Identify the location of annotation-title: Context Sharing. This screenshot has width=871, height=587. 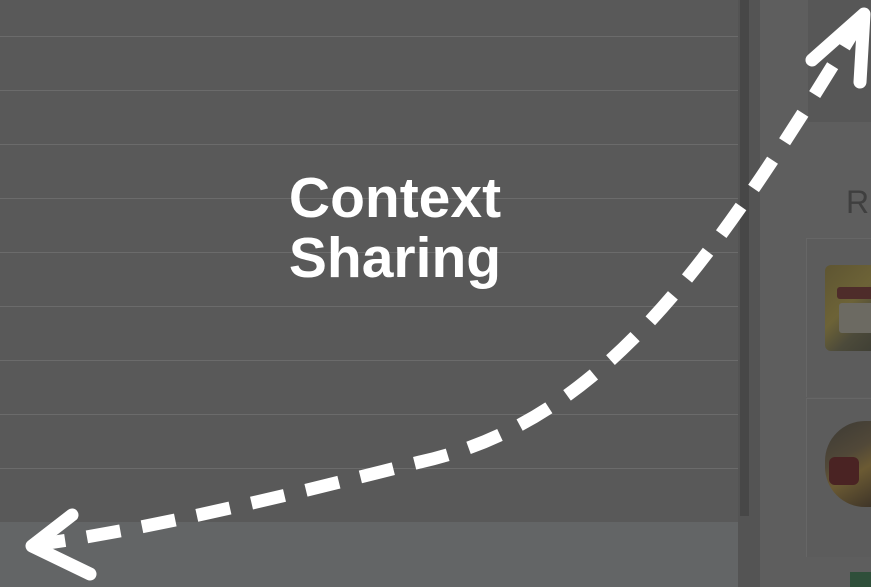
(395, 228).